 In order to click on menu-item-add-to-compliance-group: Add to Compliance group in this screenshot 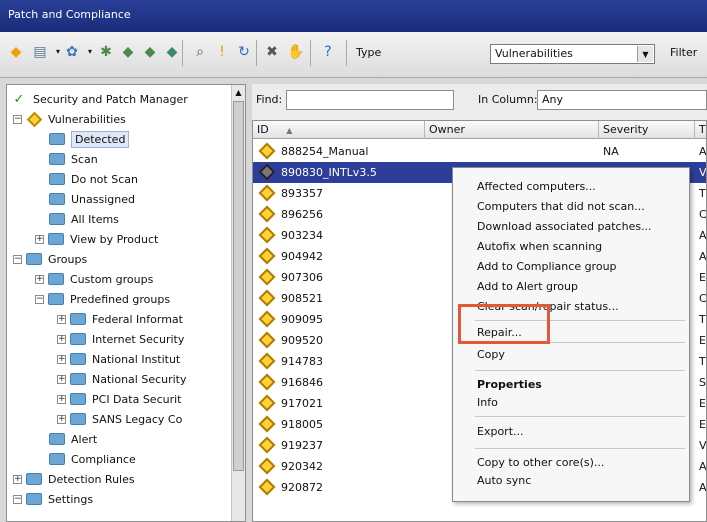, I will do `click(547, 266)`.